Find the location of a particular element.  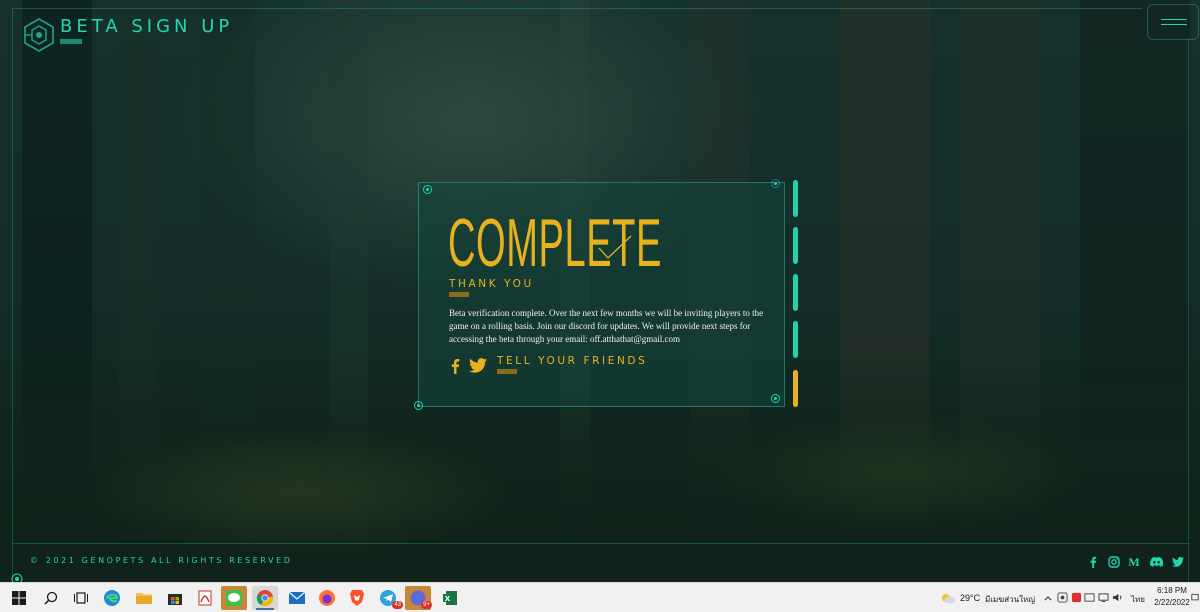

checkmark-icon is located at coordinates (615, 247).